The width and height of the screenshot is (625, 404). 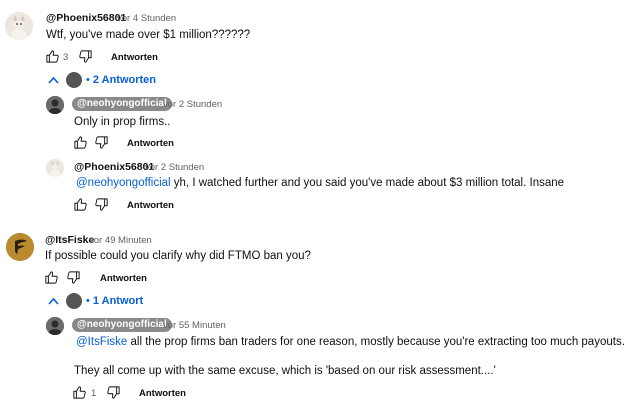 What do you see at coordinates (66, 57) in the screenshot?
I see `like-count: 3` at bounding box center [66, 57].